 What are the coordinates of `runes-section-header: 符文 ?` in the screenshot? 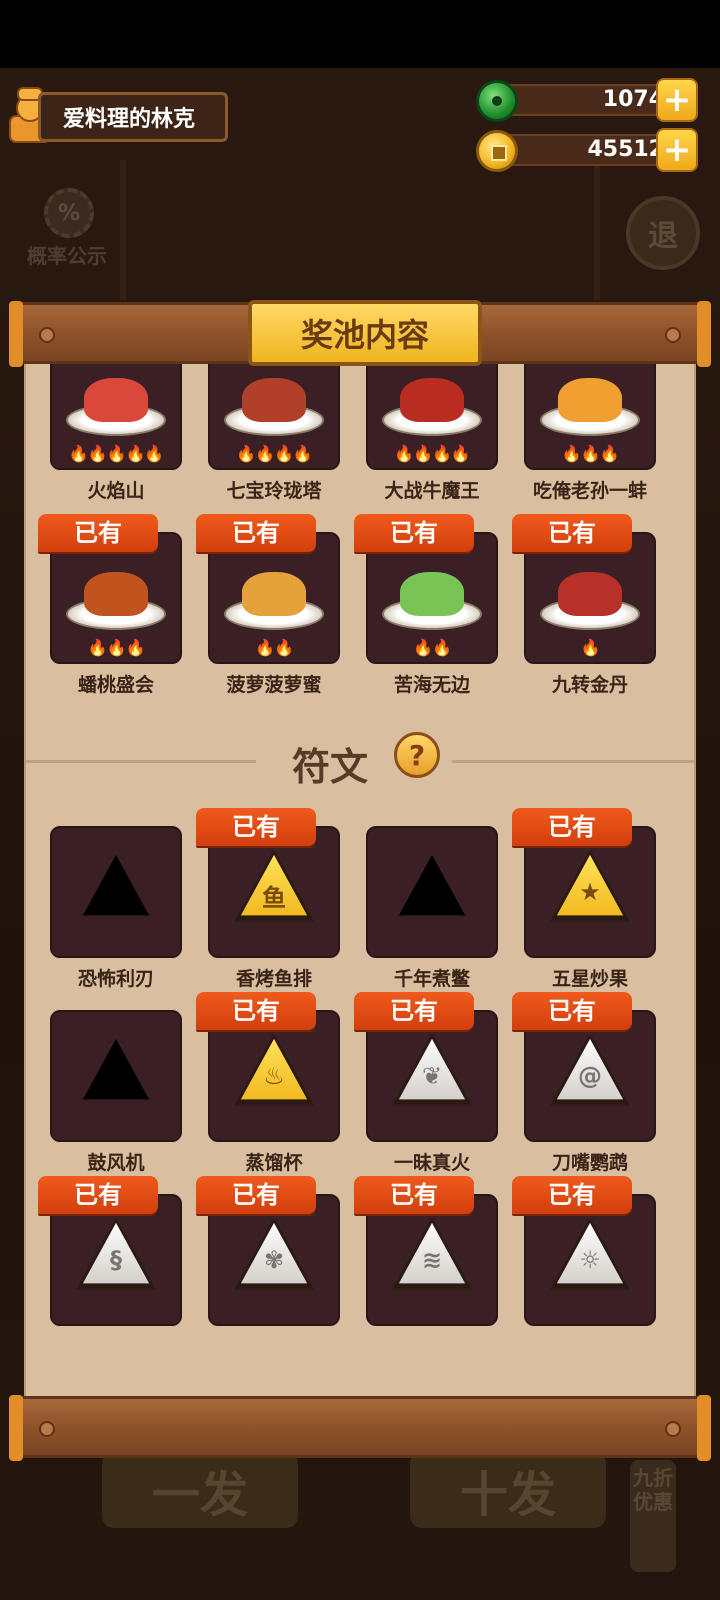 It's located at (360, 760).